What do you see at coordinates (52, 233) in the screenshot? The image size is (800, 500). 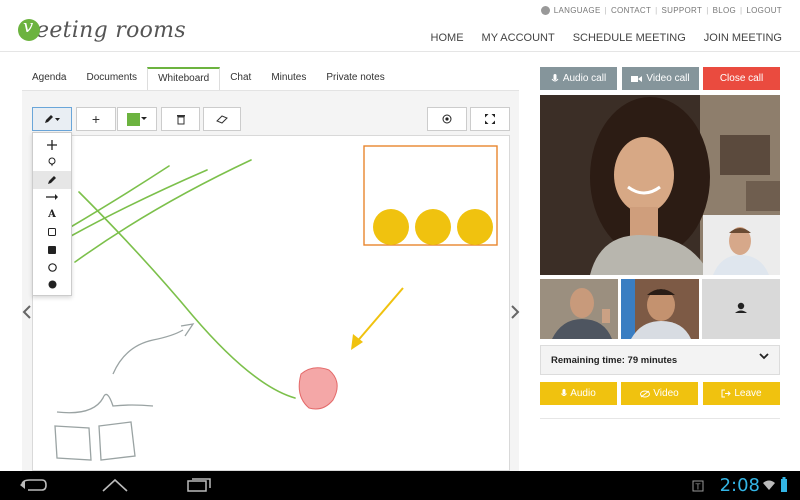 I see `rectangle-outline-tool` at bounding box center [52, 233].